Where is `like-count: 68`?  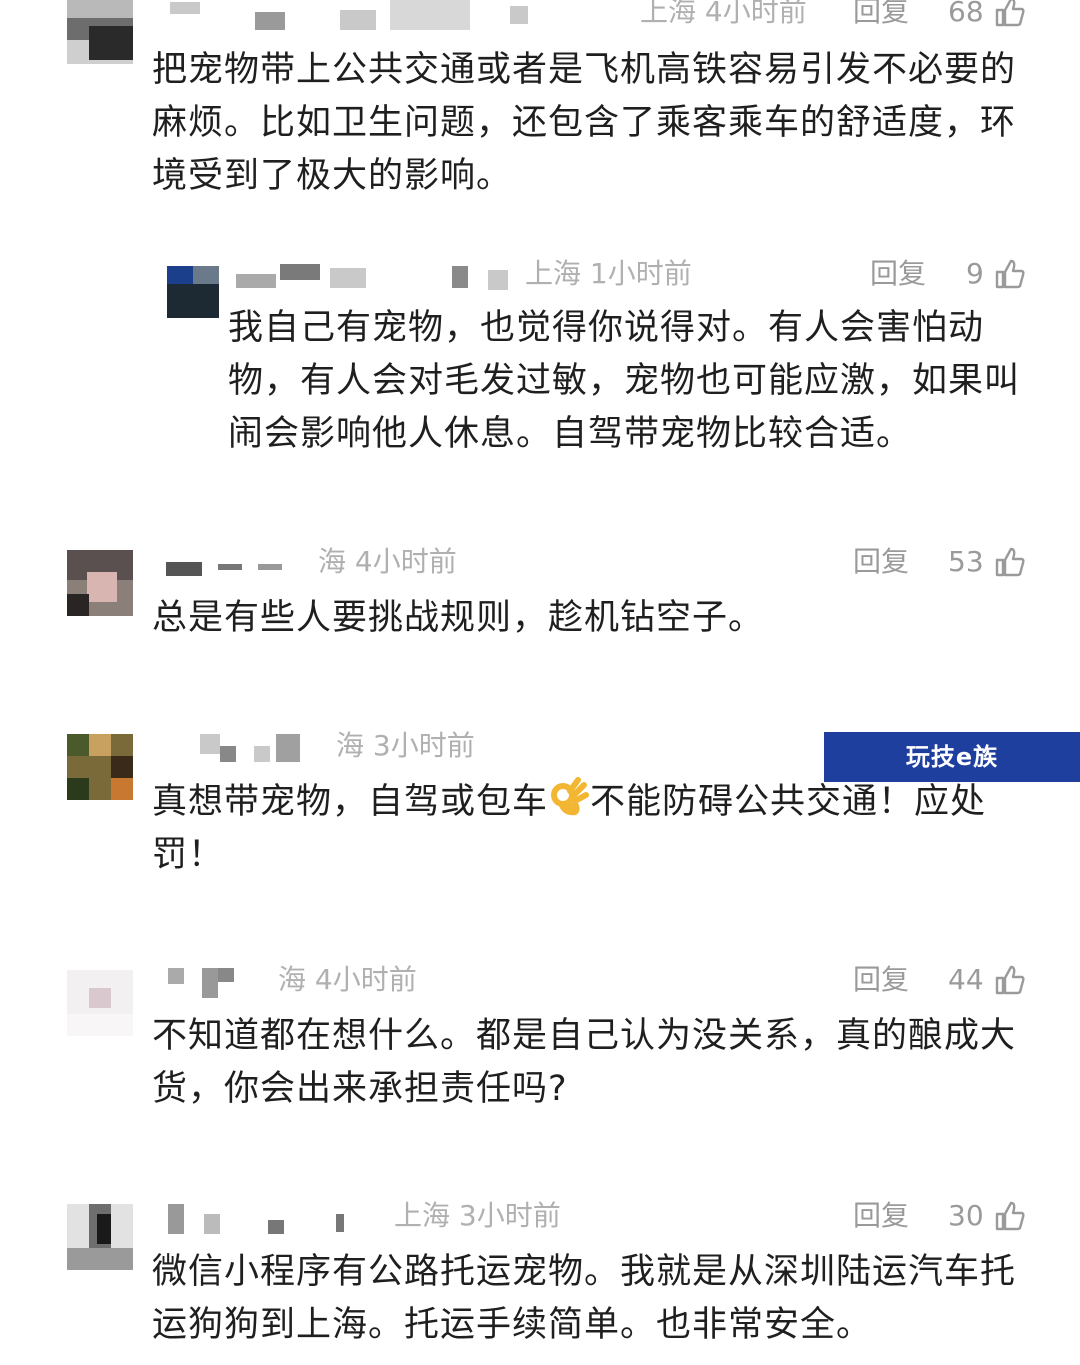 like-count: 68 is located at coordinates (966, 14).